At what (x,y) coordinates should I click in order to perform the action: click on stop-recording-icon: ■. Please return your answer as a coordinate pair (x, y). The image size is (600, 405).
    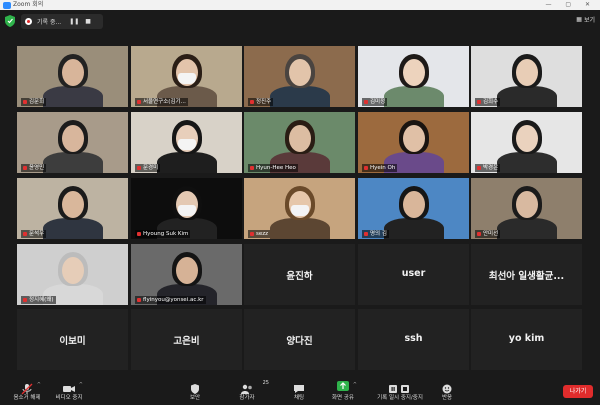
    Looking at the image, I should click on (88, 21).